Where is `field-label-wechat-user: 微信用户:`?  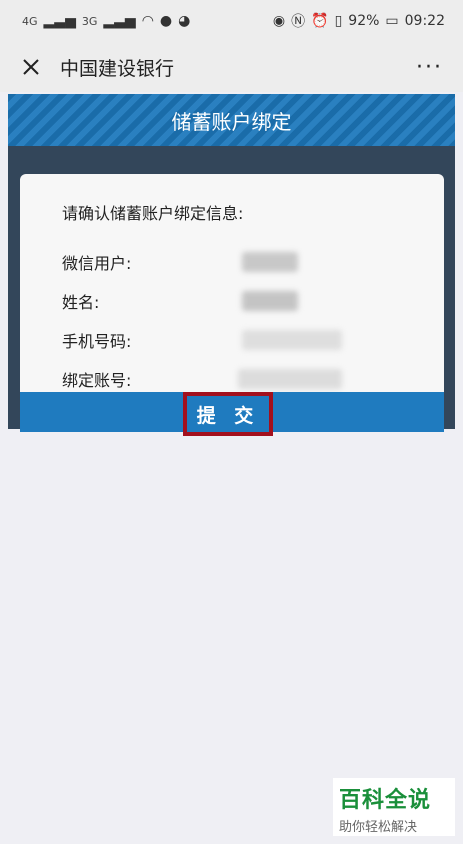
field-label-wechat-user: 微信用户: is located at coordinates (97, 263).